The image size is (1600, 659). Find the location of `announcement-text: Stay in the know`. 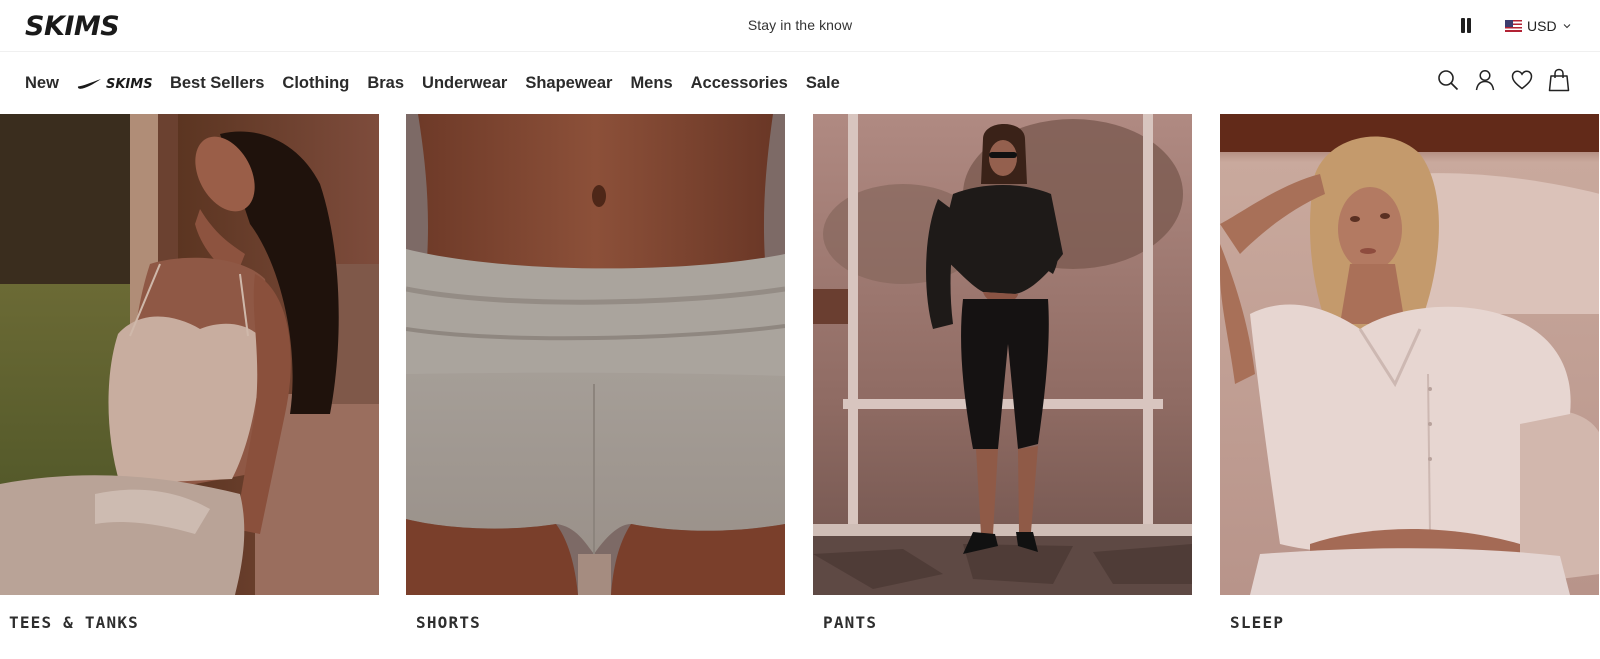

announcement-text: Stay in the know is located at coordinates (800, 25).